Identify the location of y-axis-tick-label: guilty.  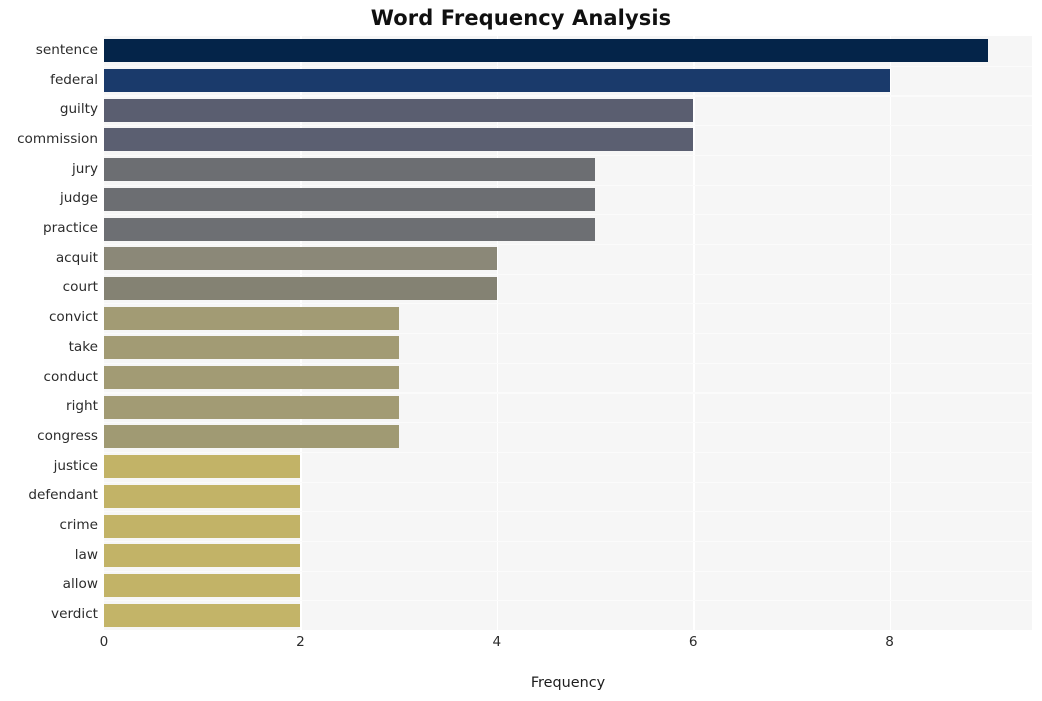
(78, 109).